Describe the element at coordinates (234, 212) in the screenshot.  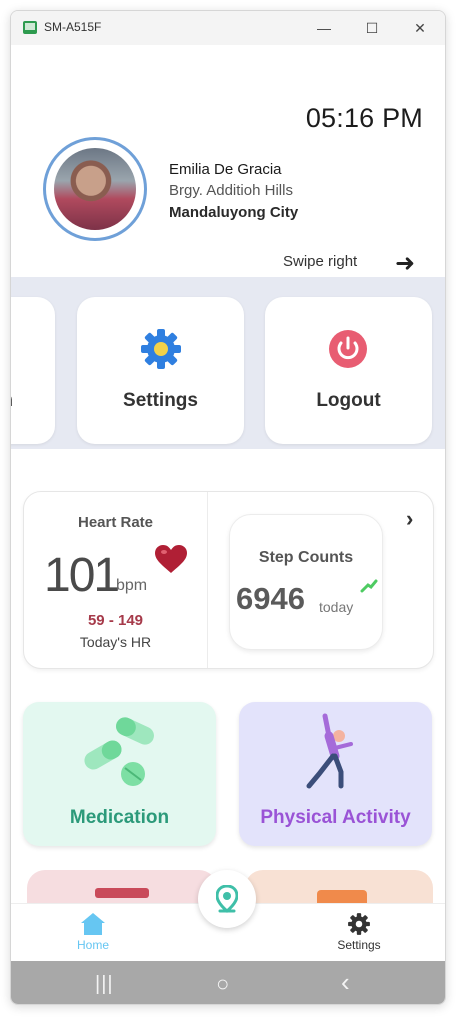
I see `profile-city: Mandaluyong City` at that location.